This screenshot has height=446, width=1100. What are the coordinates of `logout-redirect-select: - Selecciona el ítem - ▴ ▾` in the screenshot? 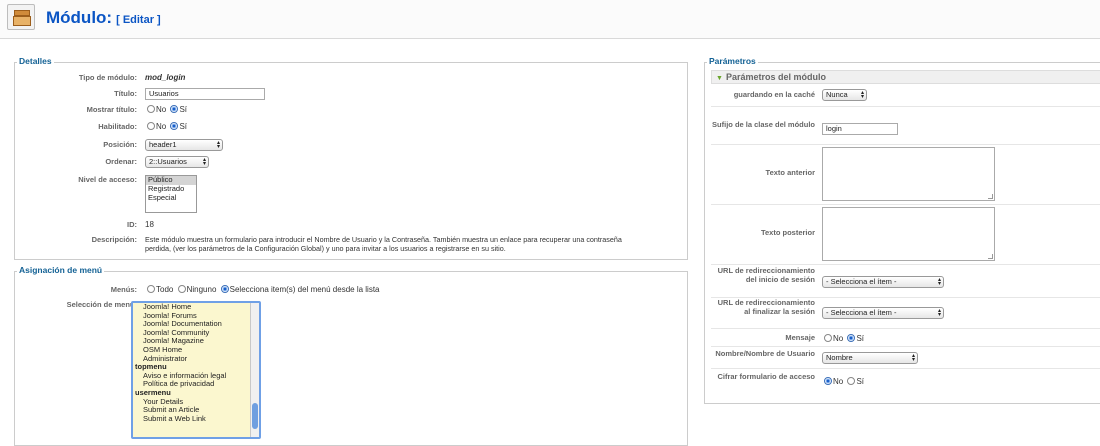 It's located at (883, 313).